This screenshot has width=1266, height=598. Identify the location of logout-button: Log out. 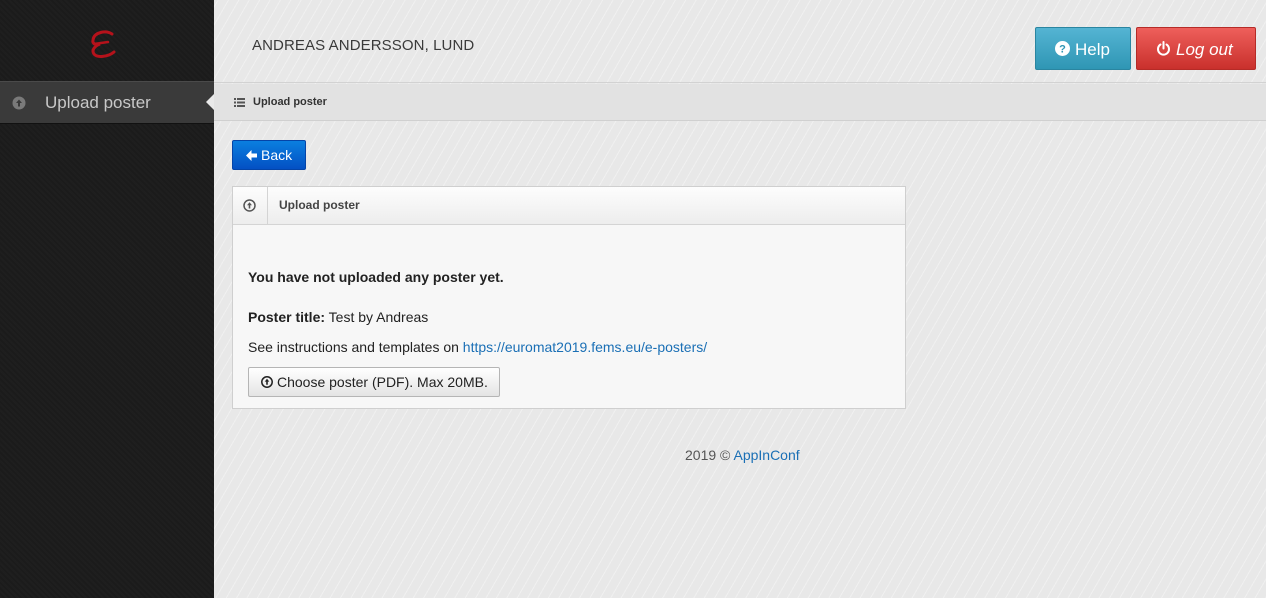
(1196, 48).